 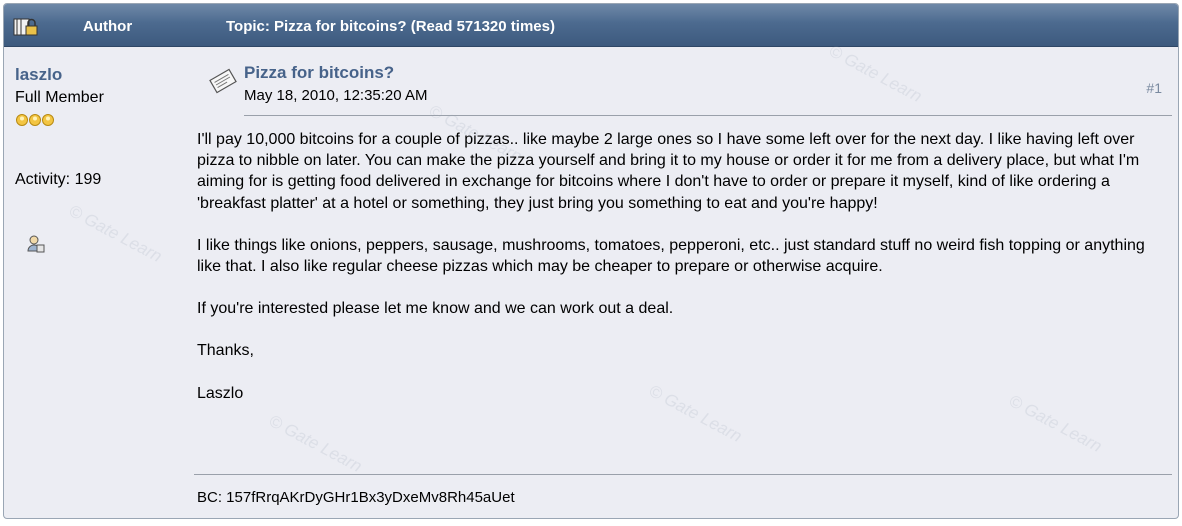 I want to click on author-username-link: laszlo, so click(x=38, y=75).